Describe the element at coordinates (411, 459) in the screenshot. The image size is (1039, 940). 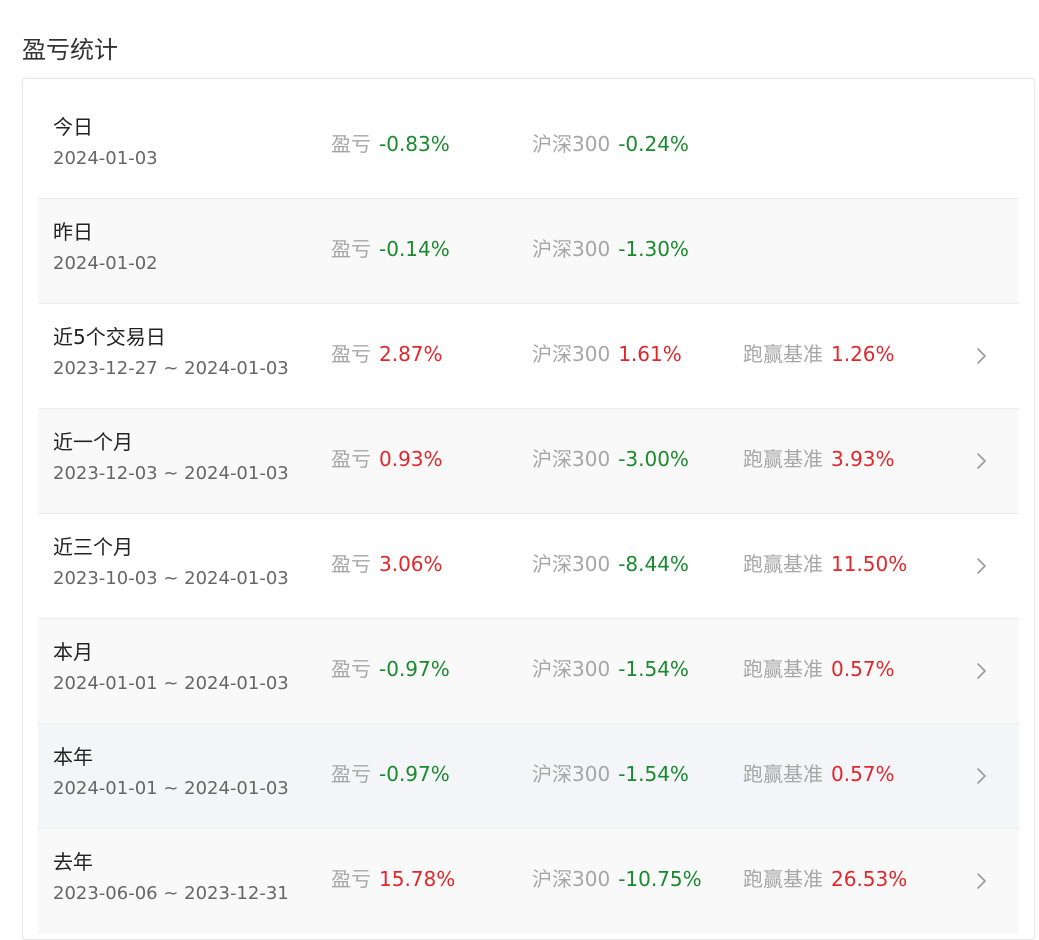
I see `pnl-value: 0.93%` at that location.